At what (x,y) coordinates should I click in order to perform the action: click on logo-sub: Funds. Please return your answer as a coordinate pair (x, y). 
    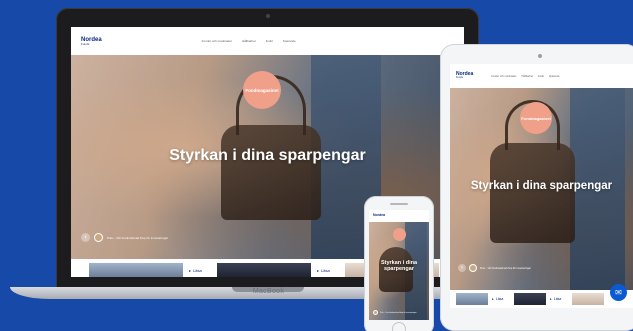
    Looking at the image, I should click on (85, 43).